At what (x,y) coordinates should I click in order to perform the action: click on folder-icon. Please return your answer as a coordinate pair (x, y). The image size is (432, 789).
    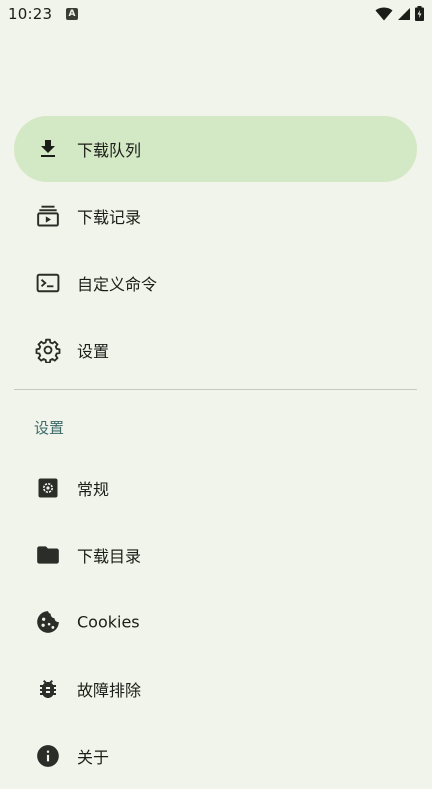
    Looking at the image, I should click on (48, 555).